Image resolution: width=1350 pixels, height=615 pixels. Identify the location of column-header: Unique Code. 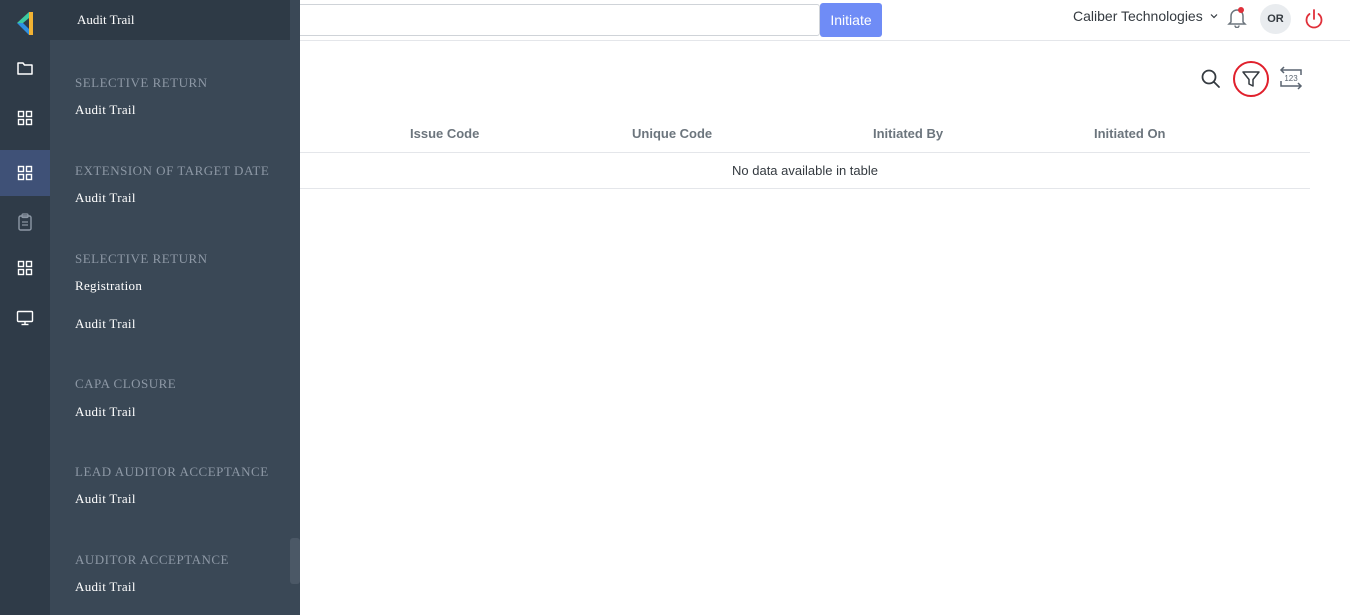
(672, 133).